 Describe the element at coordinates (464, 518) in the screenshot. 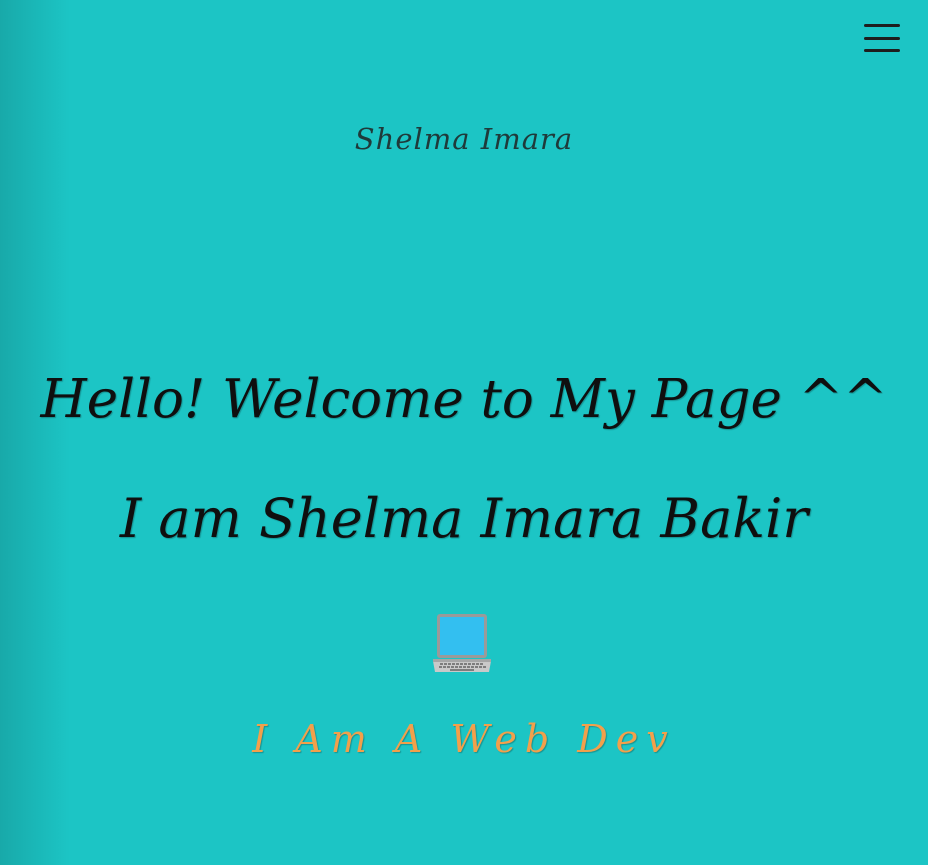

I see `hero-name: I am Shelma Imara Bakir` at that location.